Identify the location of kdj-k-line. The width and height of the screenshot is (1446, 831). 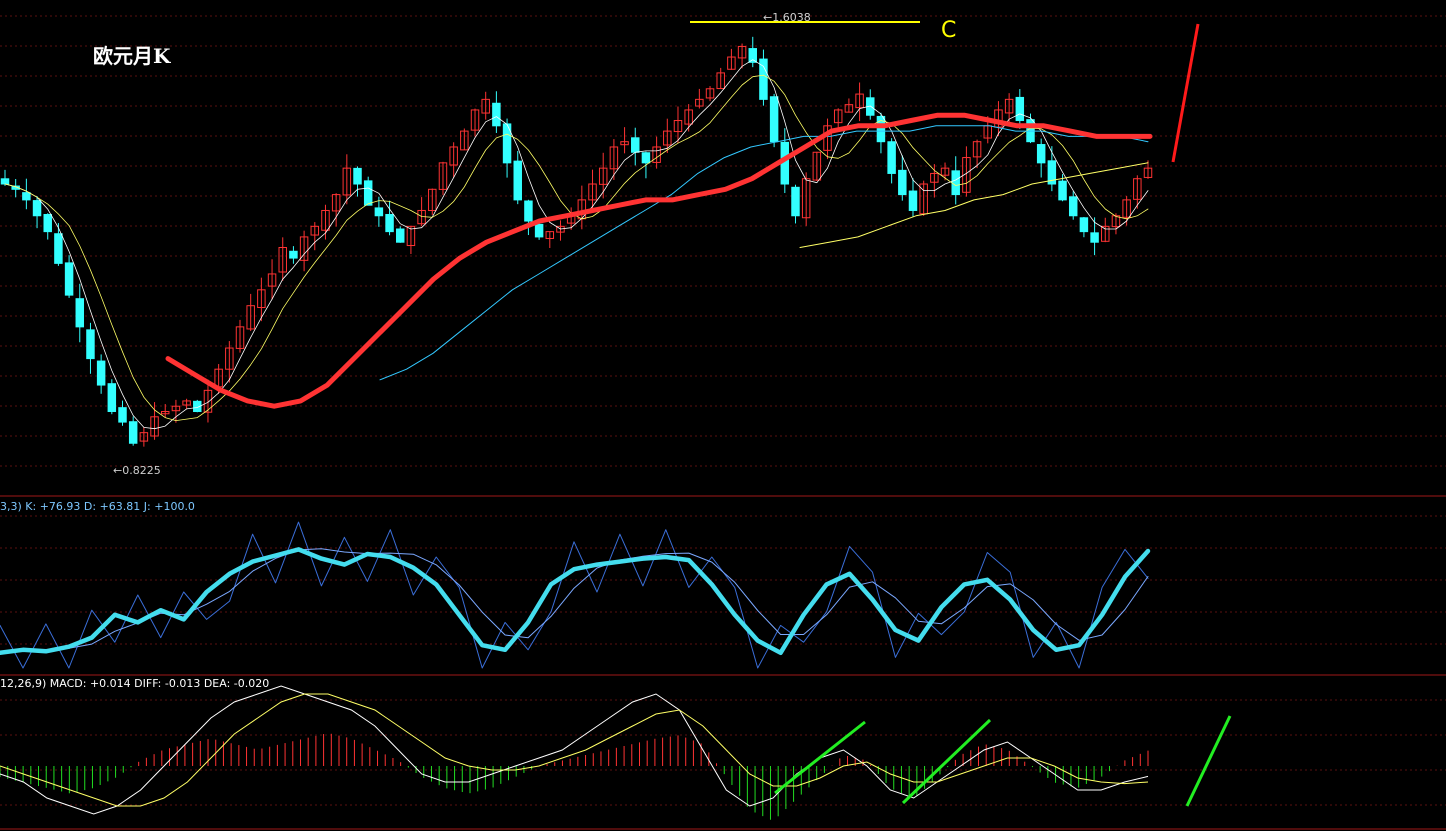
(575, 601).